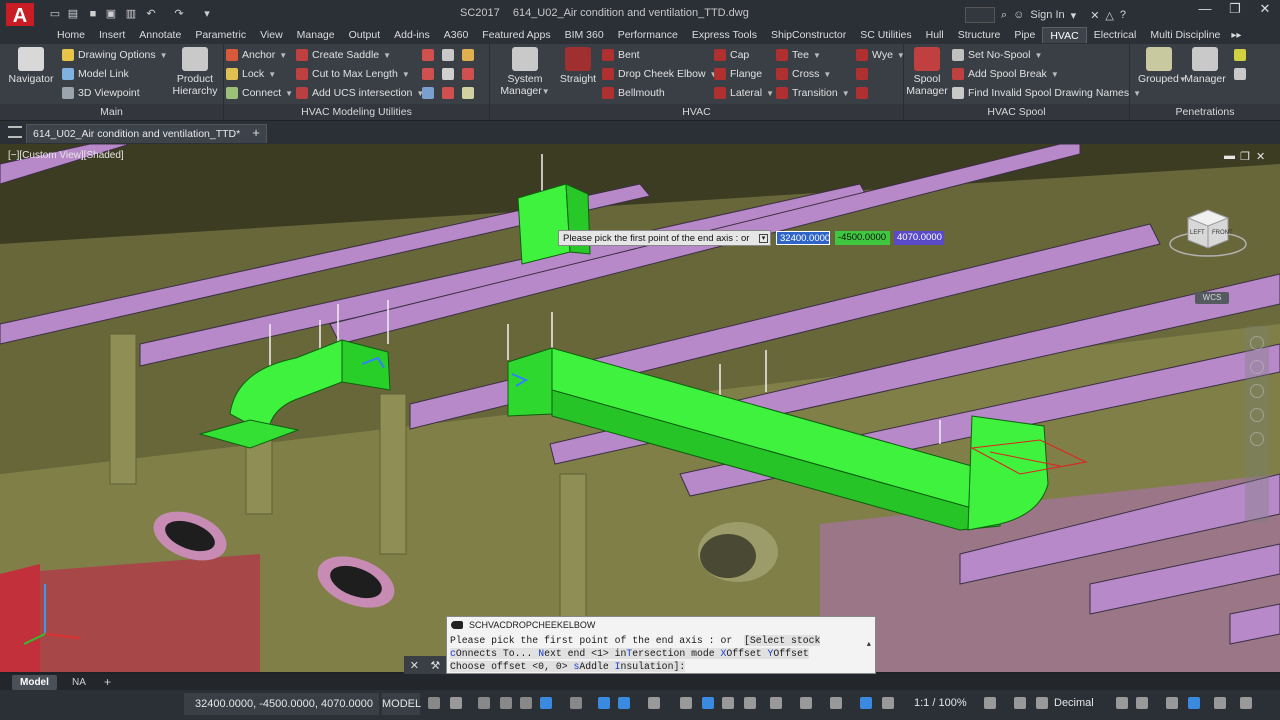 The width and height of the screenshot is (1280, 720). I want to click on option-saddle: Addle, so click(597, 666).